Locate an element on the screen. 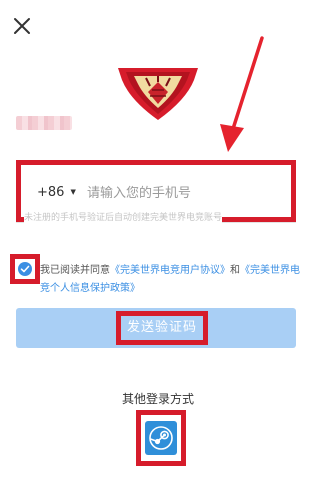  phone-note: 未注册的手机号验证后自动创建完美世界电竞账号 is located at coordinates (123, 218).